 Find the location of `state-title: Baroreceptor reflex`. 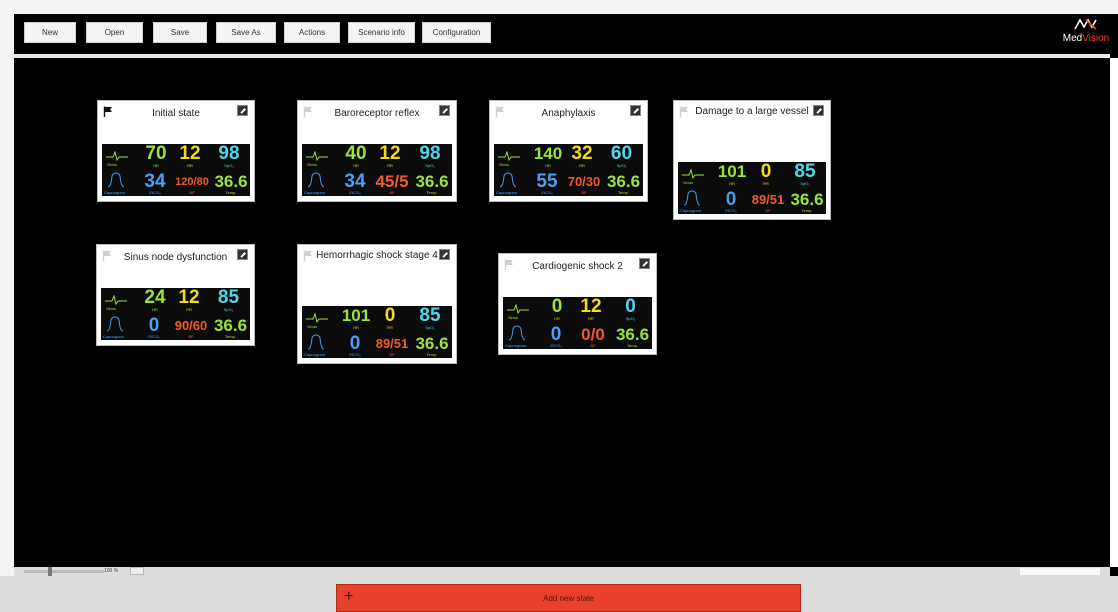

state-title: Baroreceptor reflex is located at coordinates (377, 113).